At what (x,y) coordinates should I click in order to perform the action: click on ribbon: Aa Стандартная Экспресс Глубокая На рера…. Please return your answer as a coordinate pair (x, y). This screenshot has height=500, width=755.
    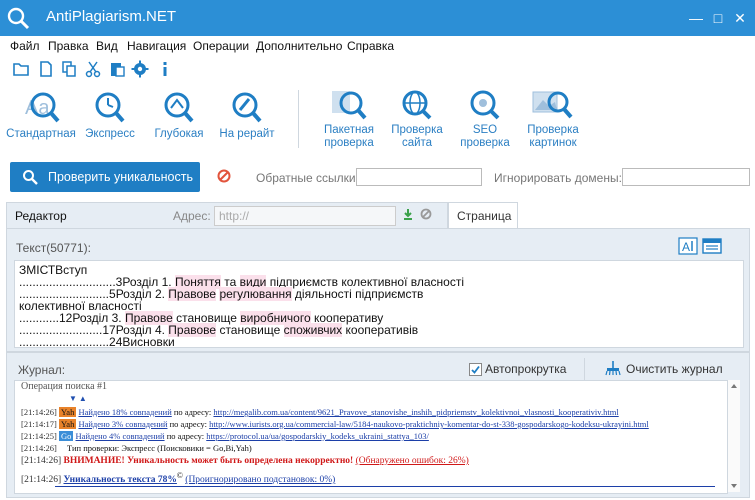
    Looking at the image, I should click on (377, 120).